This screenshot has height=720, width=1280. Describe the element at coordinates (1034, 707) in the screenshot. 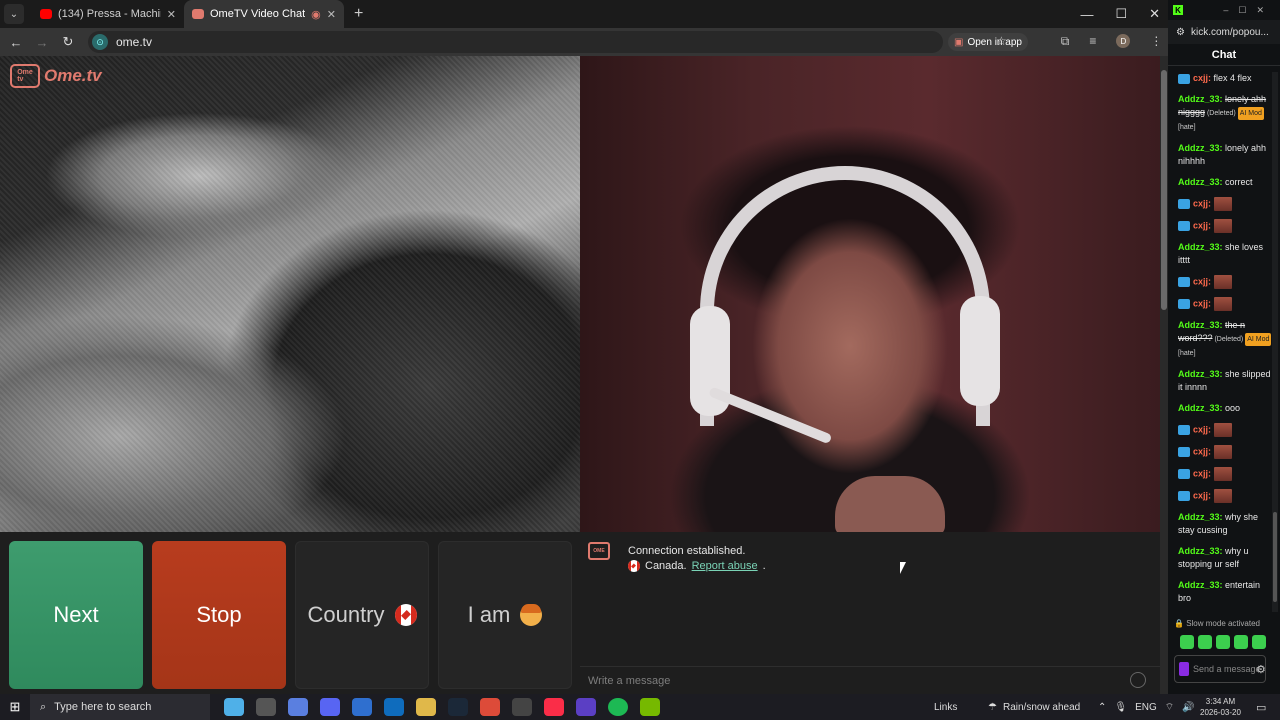

I see `weather-widget: ☂ Rain/snow ahead` at that location.